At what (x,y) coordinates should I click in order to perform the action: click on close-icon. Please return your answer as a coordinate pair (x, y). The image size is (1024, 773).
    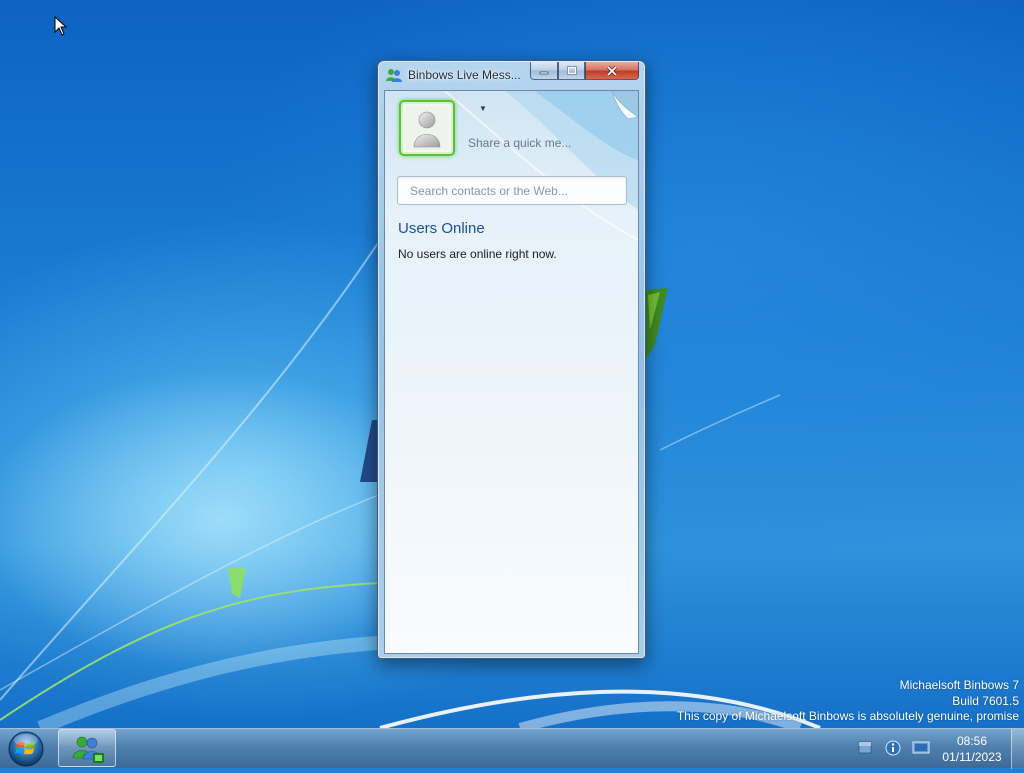
    Looking at the image, I should click on (612, 70).